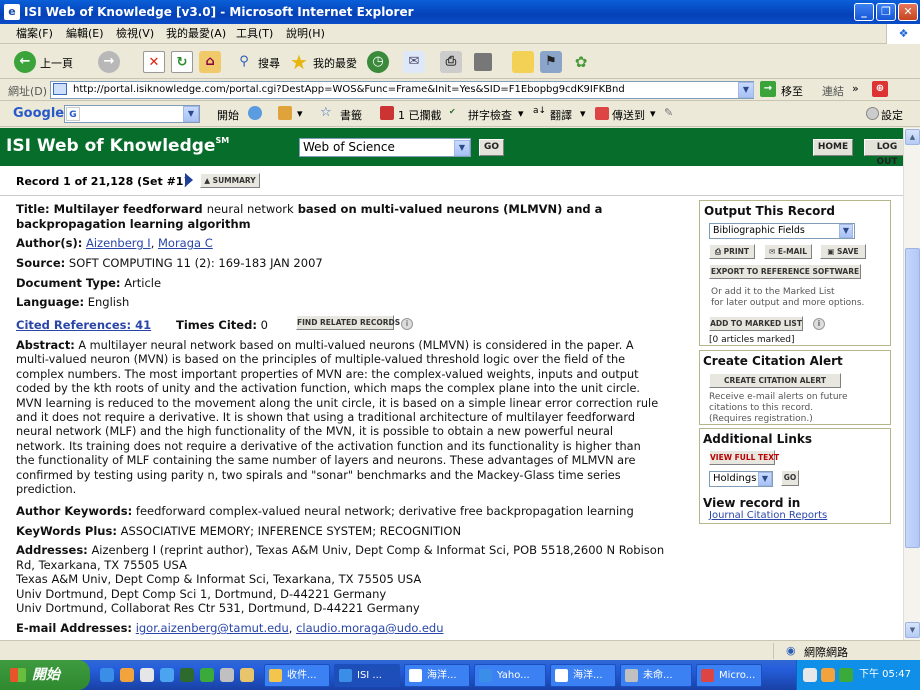 This screenshot has height=690, width=920. What do you see at coordinates (212, 628) in the screenshot?
I see `email-link-aizenberg: igor.aizenberg@tamut.edu` at bounding box center [212, 628].